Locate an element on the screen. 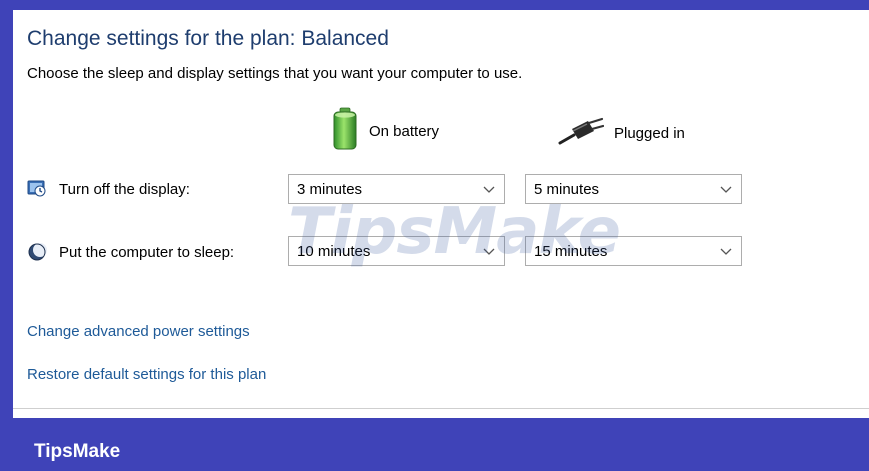  restore-default-settings-link: Restore default settings for this plan is located at coordinates (146, 374).